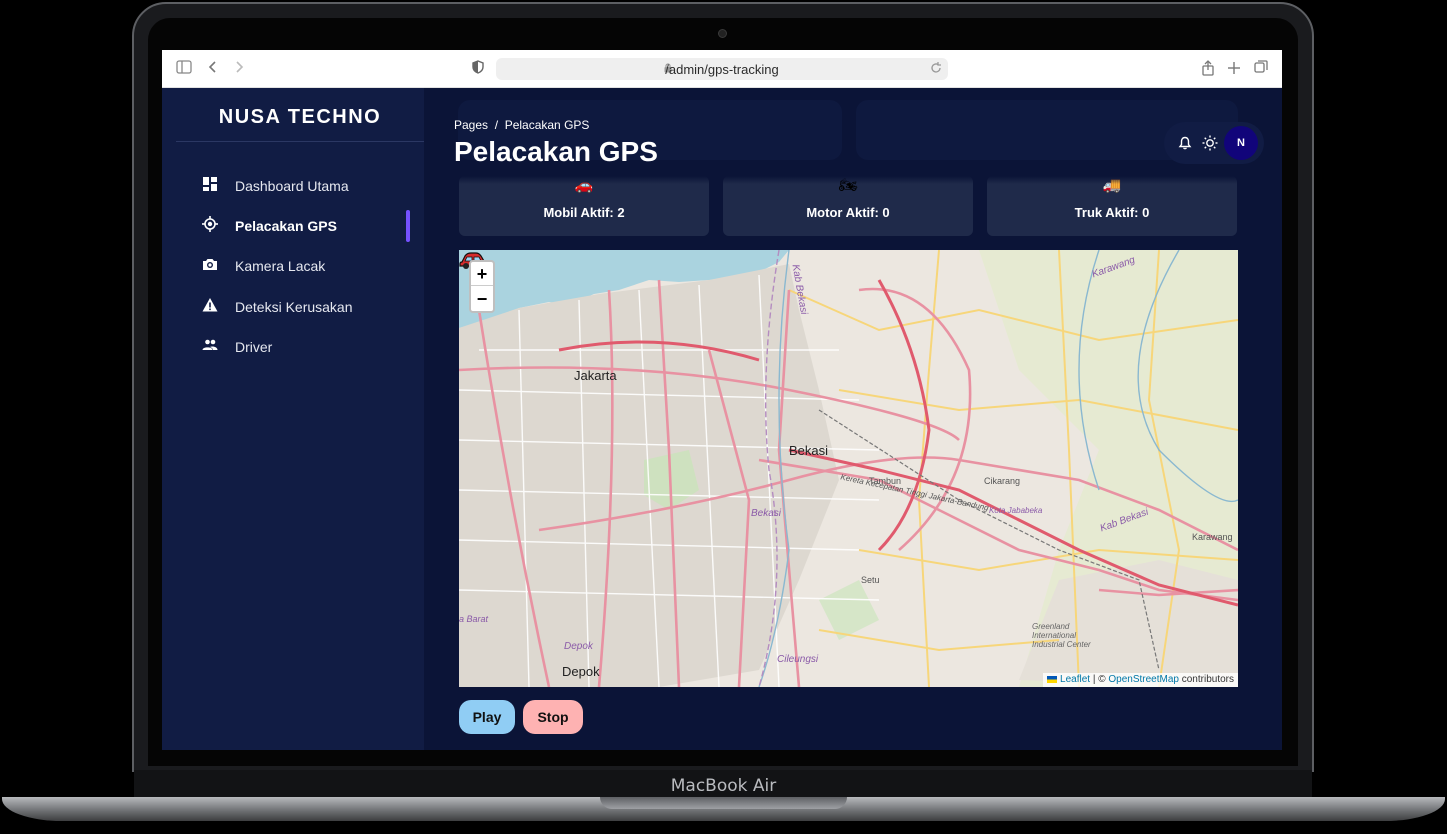 The height and width of the screenshot is (834, 1447). What do you see at coordinates (809, 450) in the screenshot?
I see `map-label-bekasi: Bekasi` at bounding box center [809, 450].